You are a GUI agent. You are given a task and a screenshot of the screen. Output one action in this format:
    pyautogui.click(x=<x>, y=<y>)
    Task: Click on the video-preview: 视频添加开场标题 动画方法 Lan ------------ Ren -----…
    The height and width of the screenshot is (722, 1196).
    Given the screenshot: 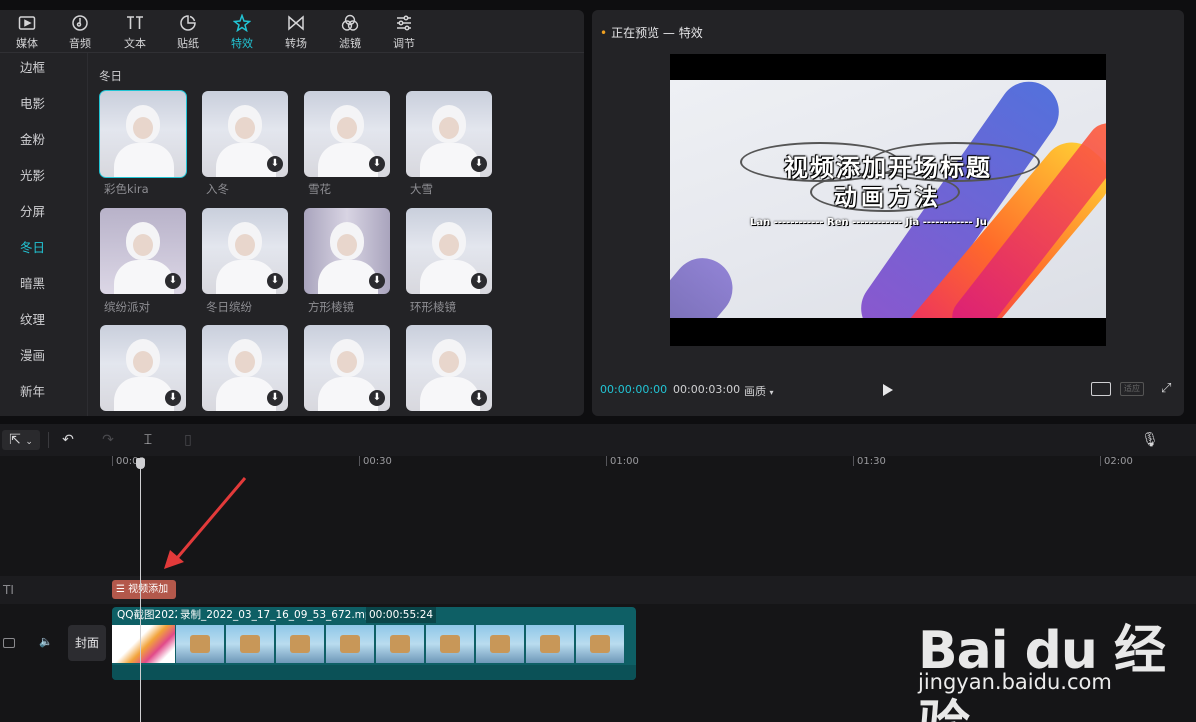 What is the action you would take?
    pyautogui.click(x=888, y=200)
    